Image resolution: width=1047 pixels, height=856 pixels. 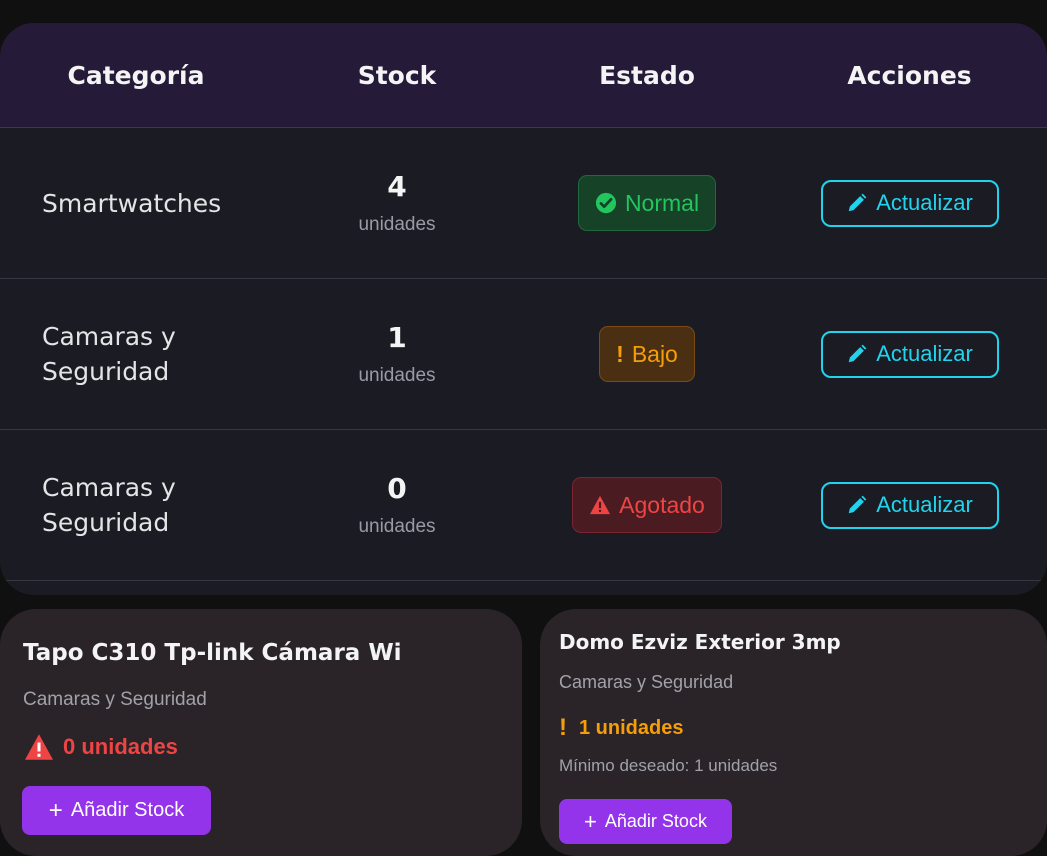 I want to click on product-quantity: 0 unidades, so click(x=100, y=747).